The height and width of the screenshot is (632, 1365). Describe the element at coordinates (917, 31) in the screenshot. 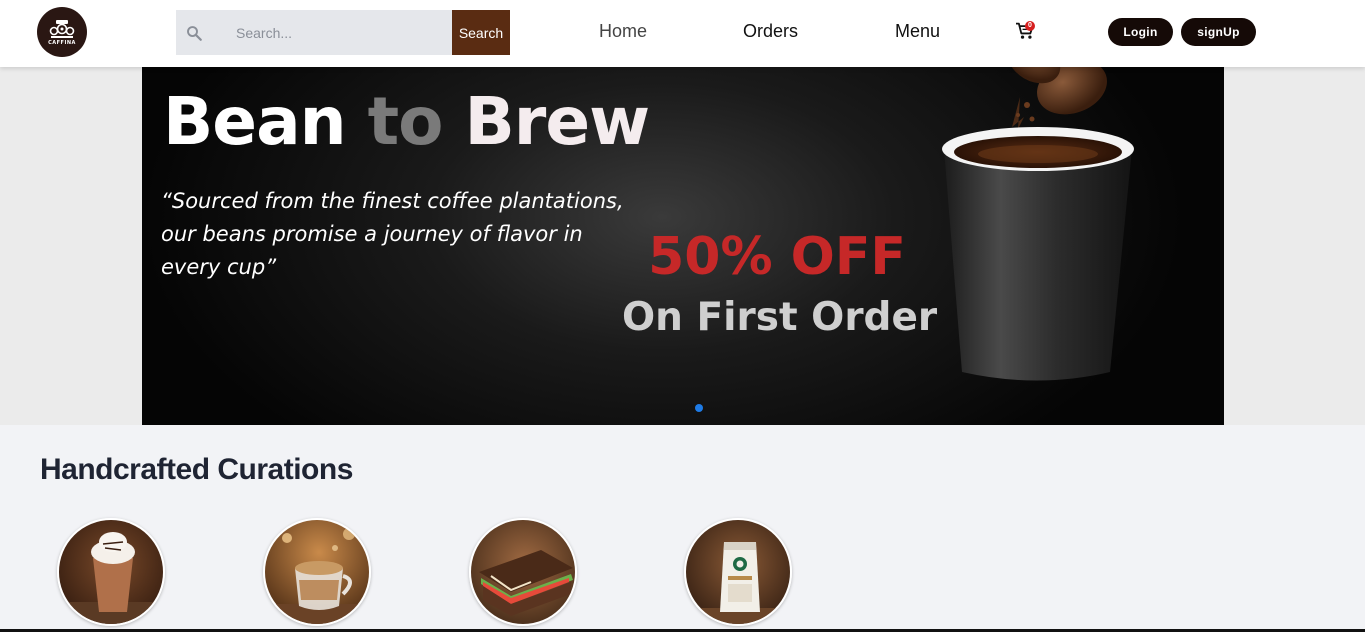

I see `nav-menu-link: Menu` at that location.